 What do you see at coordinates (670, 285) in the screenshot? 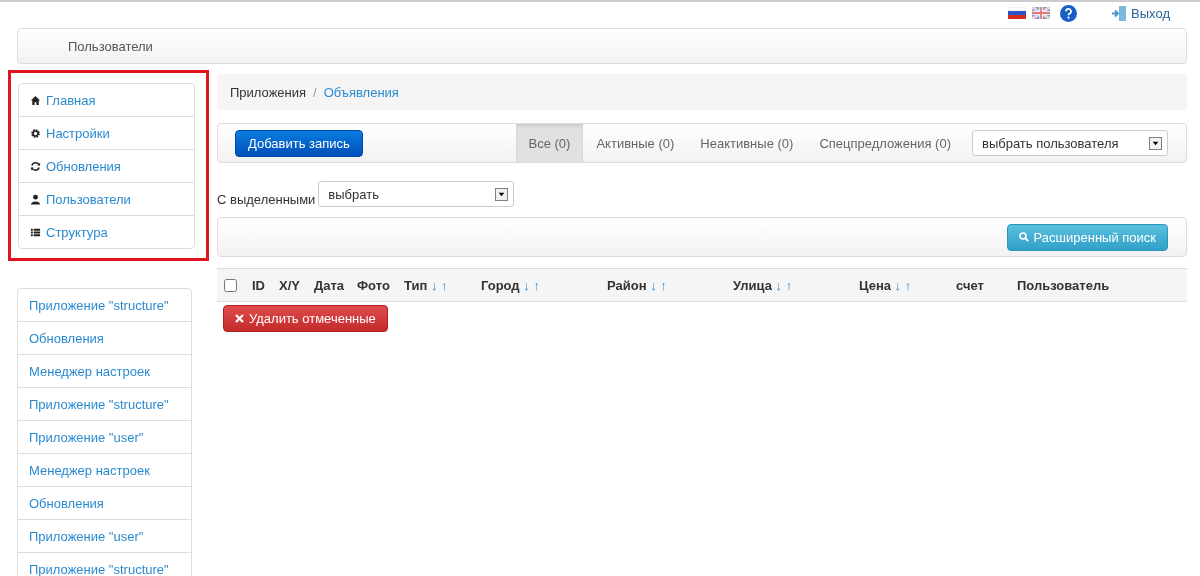
I see `column-header: Район ↓ ↑` at bounding box center [670, 285].